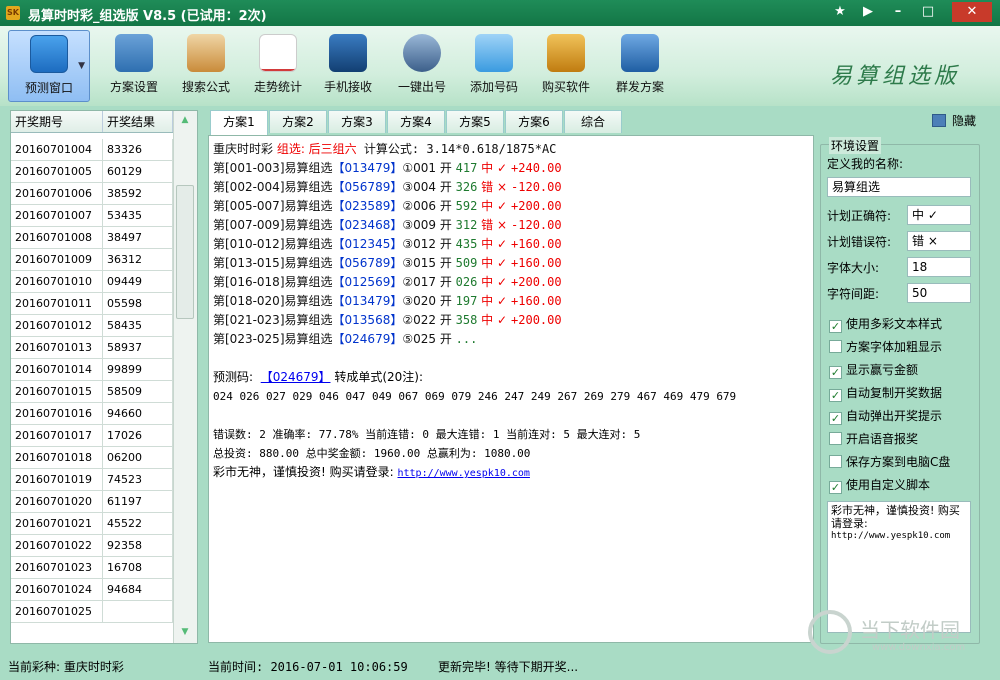 The width and height of the screenshot is (1000, 680). Describe the element at coordinates (419, 339) in the screenshot. I see `record-seq: ⑤025` at that location.